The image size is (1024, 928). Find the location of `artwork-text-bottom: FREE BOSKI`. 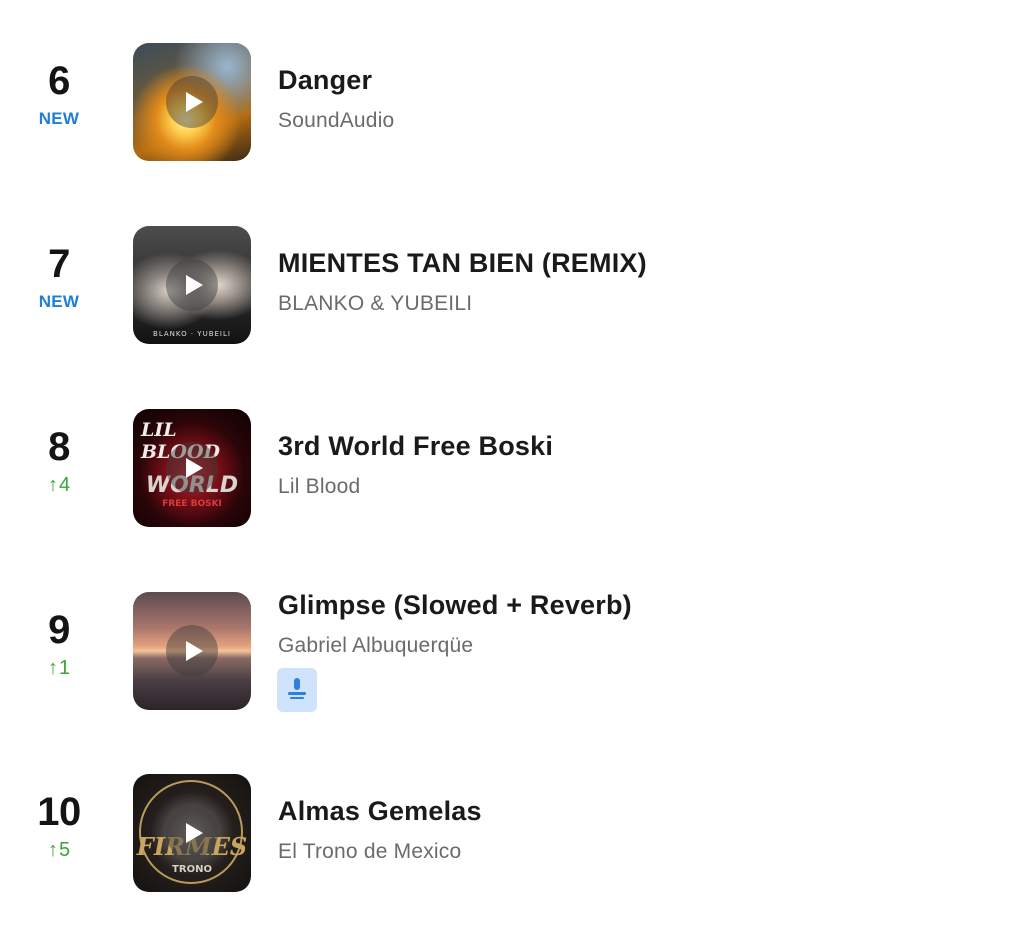

artwork-text-bottom: FREE BOSKI is located at coordinates (192, 504).